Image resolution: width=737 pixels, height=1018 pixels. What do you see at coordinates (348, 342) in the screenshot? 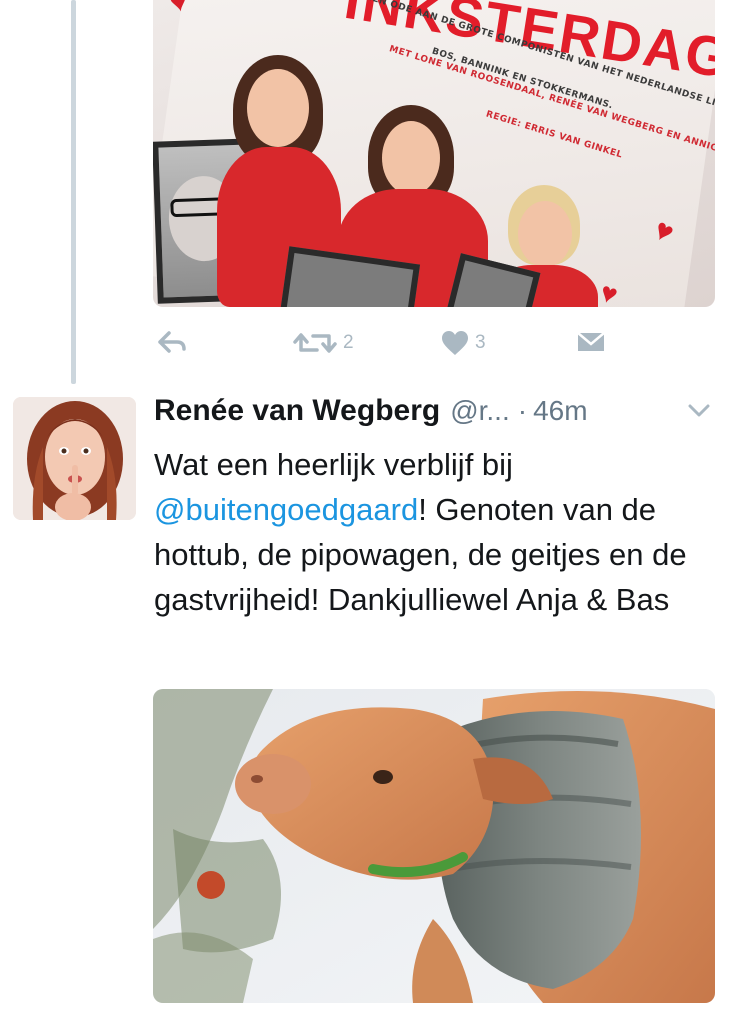
I see `retweet-count: 2` at bounding box center [348, 342].